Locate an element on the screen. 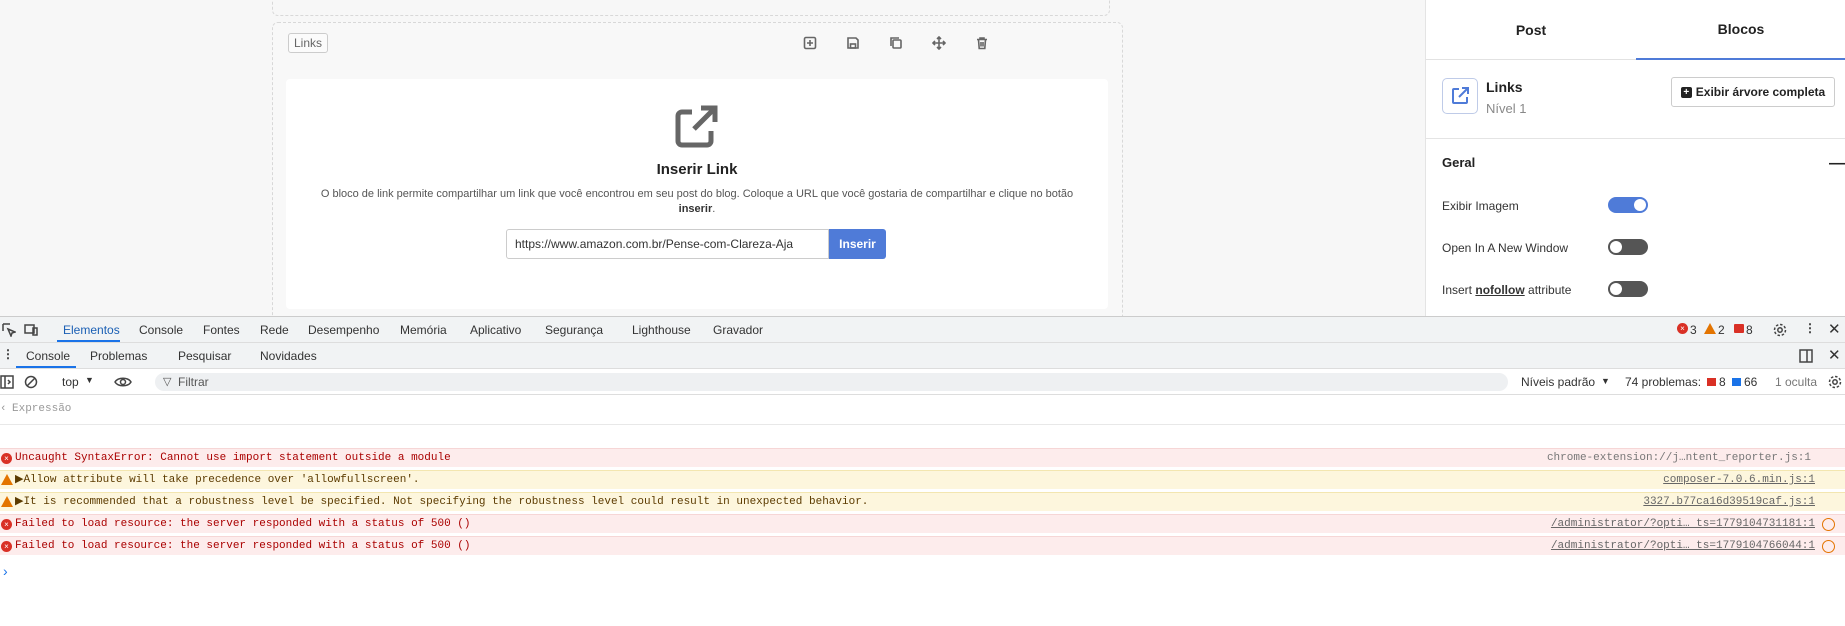  option-label: Open In A New Window is located at coordinates (1505, 248).